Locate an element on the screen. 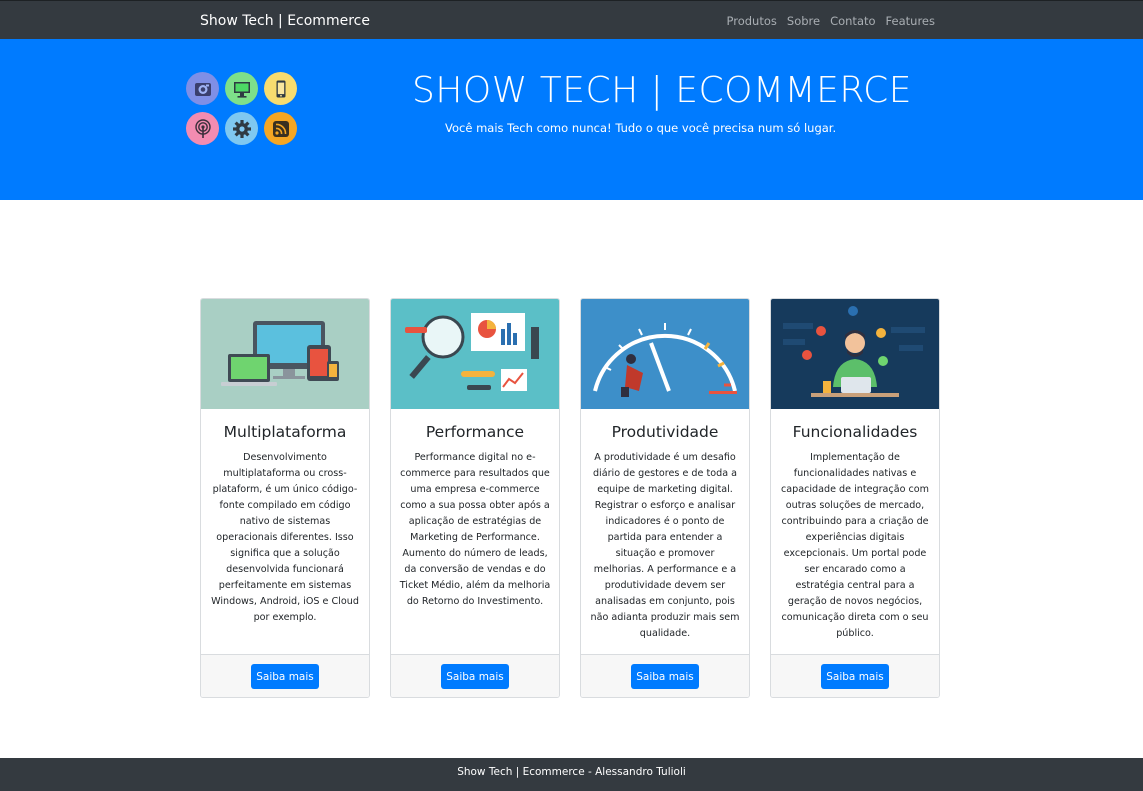 This screenshot has height=791, width=1143. performance-illustration is located at coordinates (475, 354).